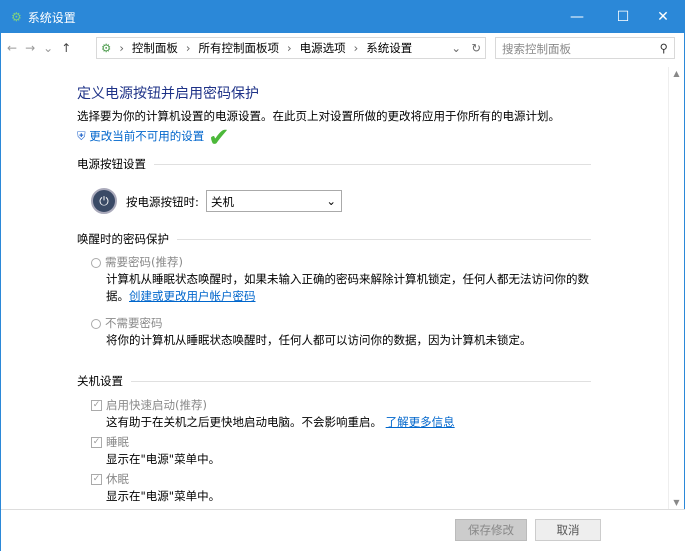 Image resolution: width=685 pixels, height=552 pixels. I want to click on wake-password-group-heading: 唤醒时的密码保护, so click(334, 239).